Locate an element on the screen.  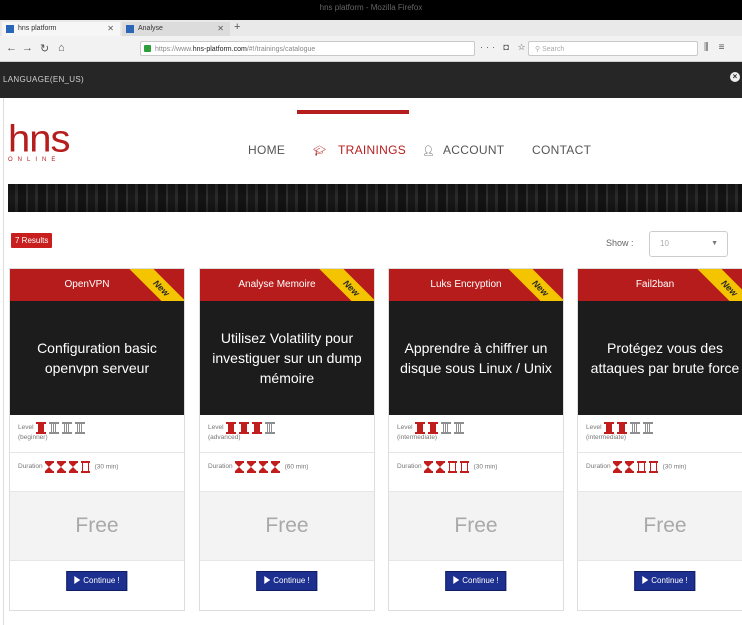
duration-value: (60 min) is located at coordinates (296, 467).